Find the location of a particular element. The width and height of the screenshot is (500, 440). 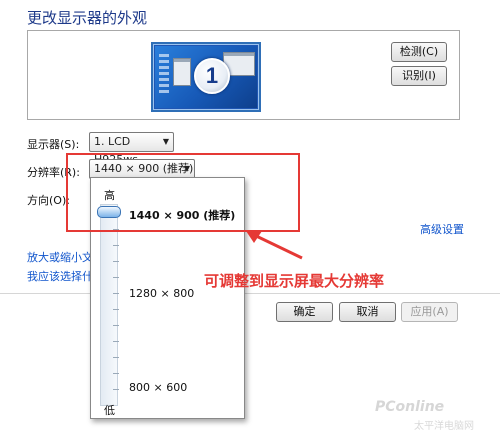

highlight-box is located at coordinates (183, 192).